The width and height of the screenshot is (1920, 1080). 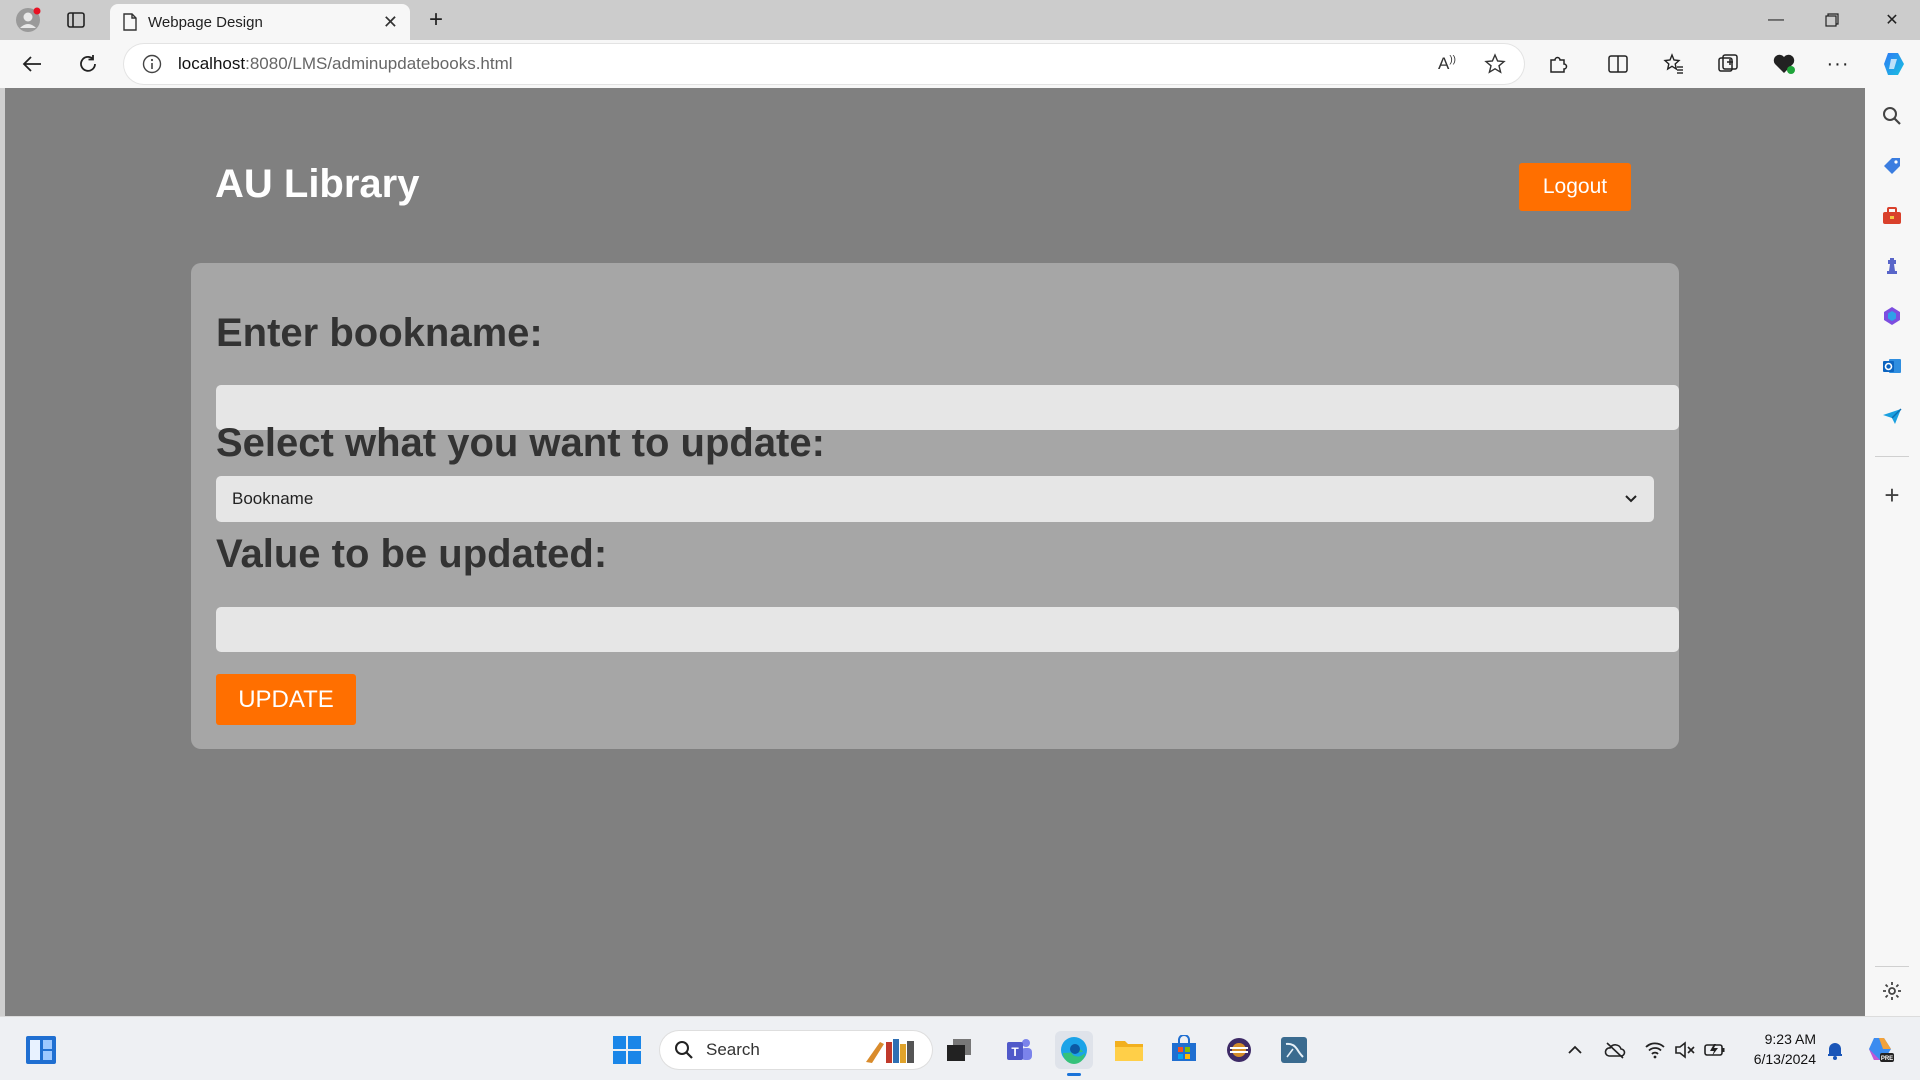 What do you see at coordinates (947, 629) in the screenshot?
I see `value-input` at bounding box center [947, 629].